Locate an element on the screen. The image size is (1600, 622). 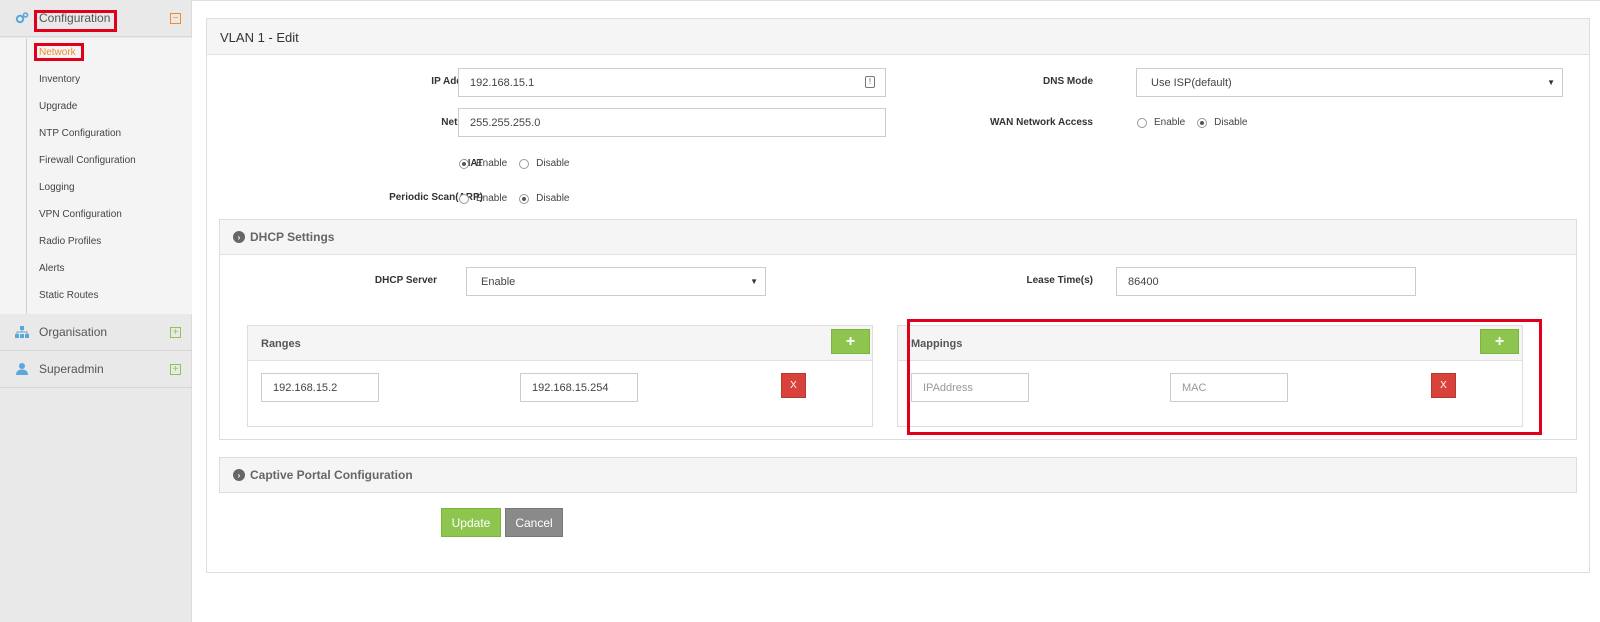
configuration-submenu is located at coordinates (96, 176).